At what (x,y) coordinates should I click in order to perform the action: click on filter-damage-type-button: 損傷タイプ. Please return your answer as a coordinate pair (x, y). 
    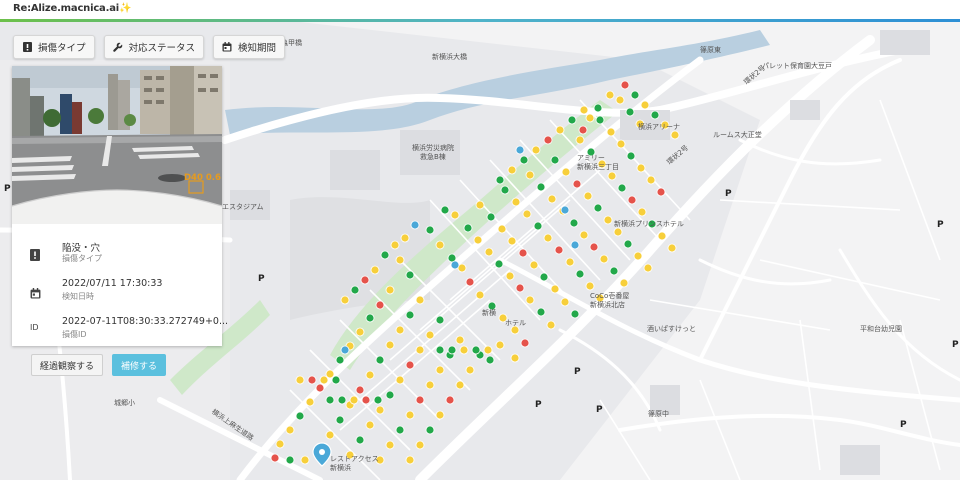
    Looking at the image, I should click on (54, 47).